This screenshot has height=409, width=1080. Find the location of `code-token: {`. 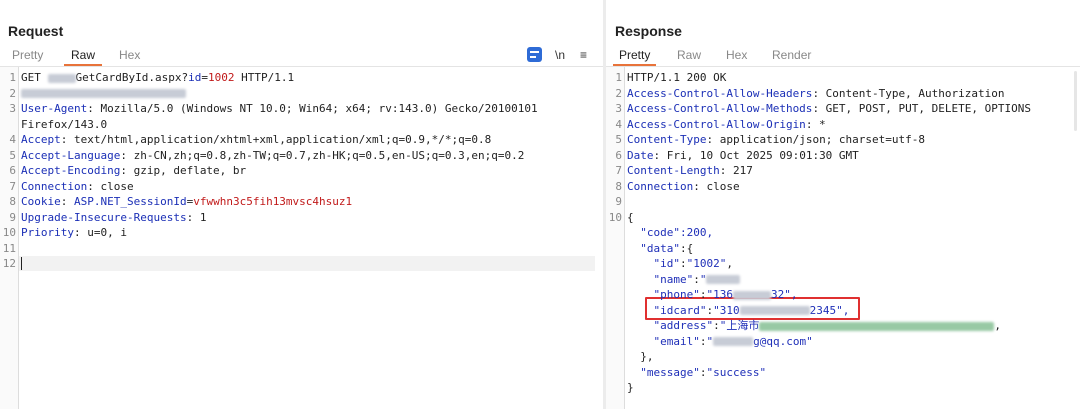

code-token: { is located at coordinates (630, 217).